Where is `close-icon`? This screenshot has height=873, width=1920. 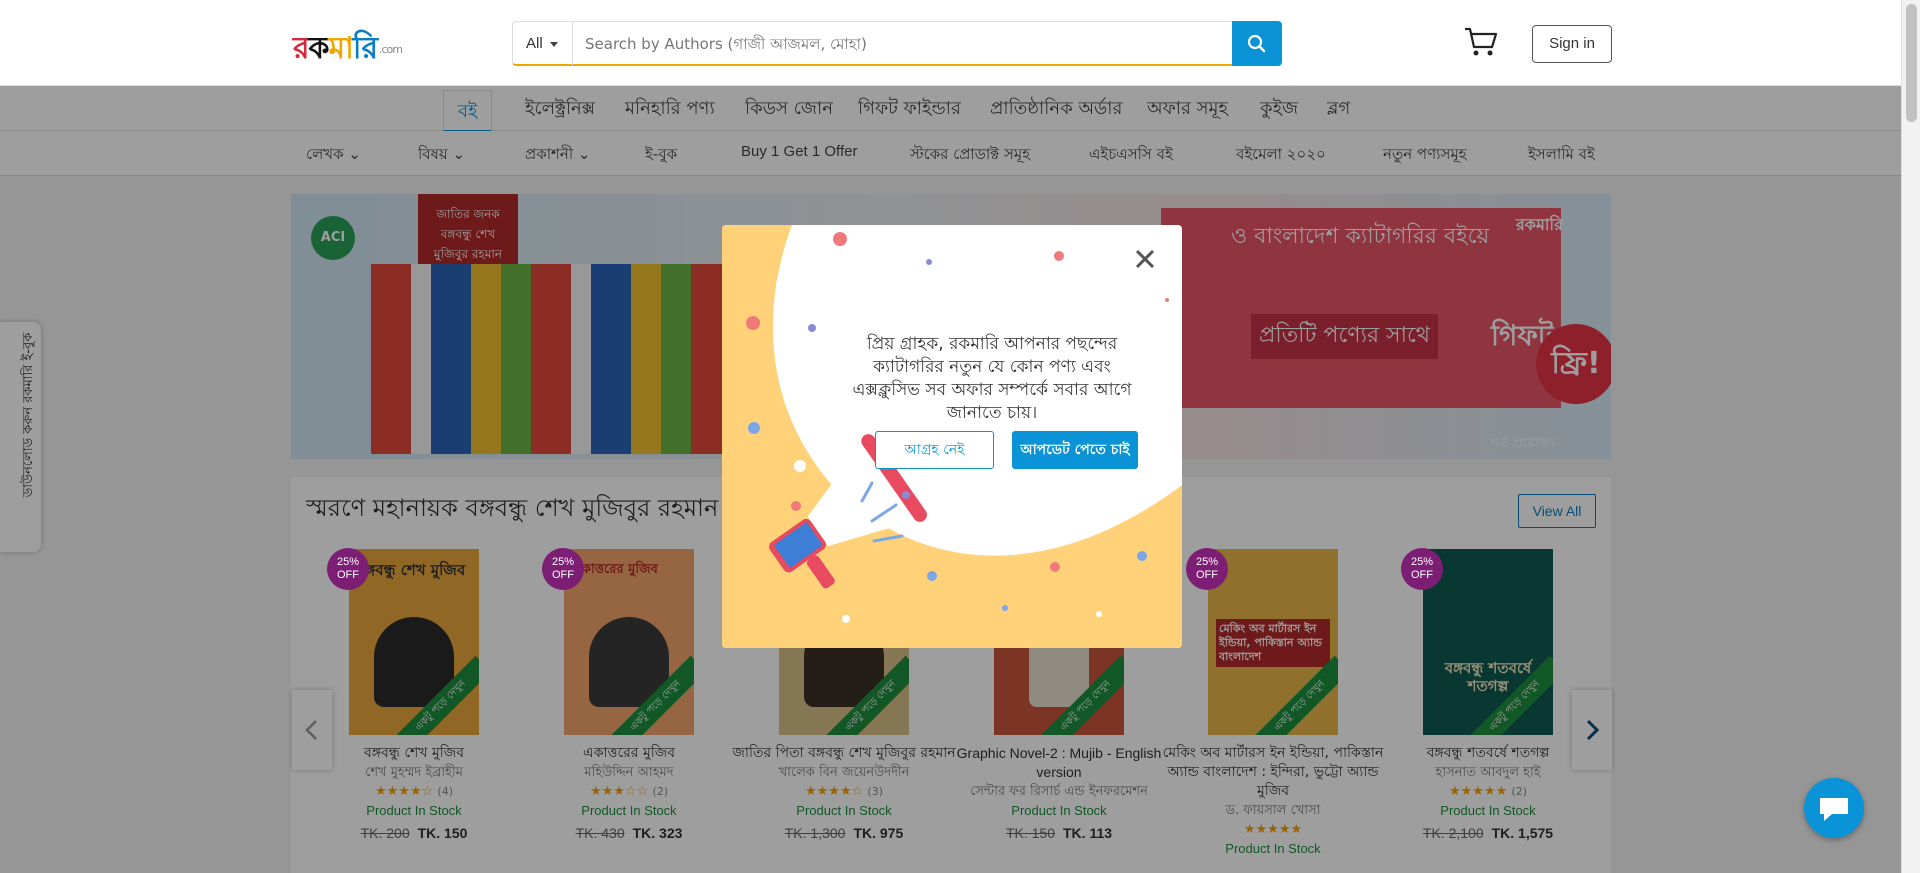 close-icon is located at coordinates (1145, 259).